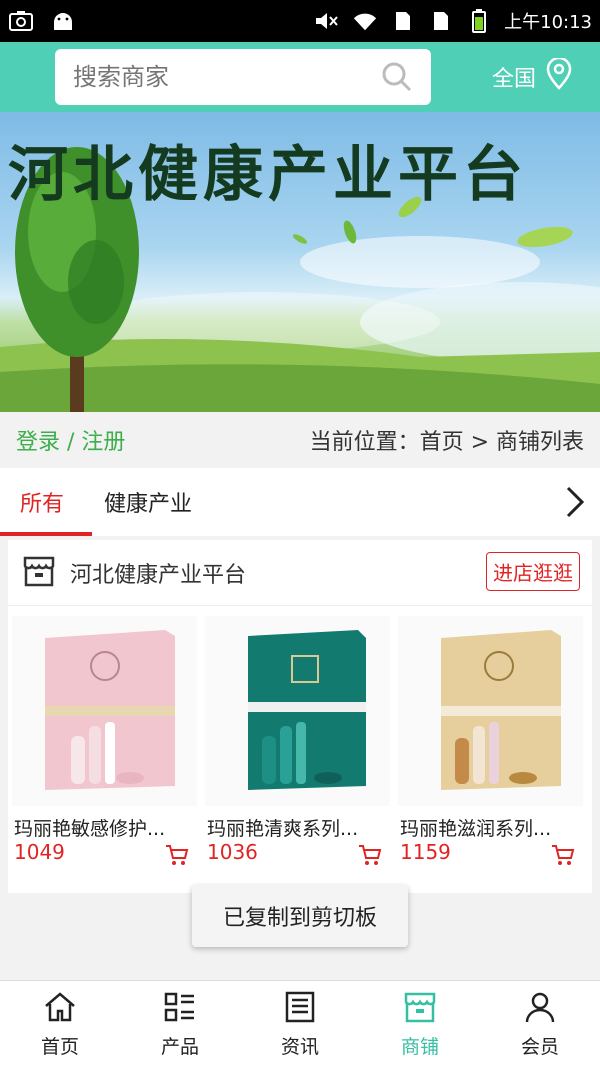  What do you see at coordinates (539, 1047) in the screenshot?
I see `nav-label: 会员` at bounding box center [539, 1047].